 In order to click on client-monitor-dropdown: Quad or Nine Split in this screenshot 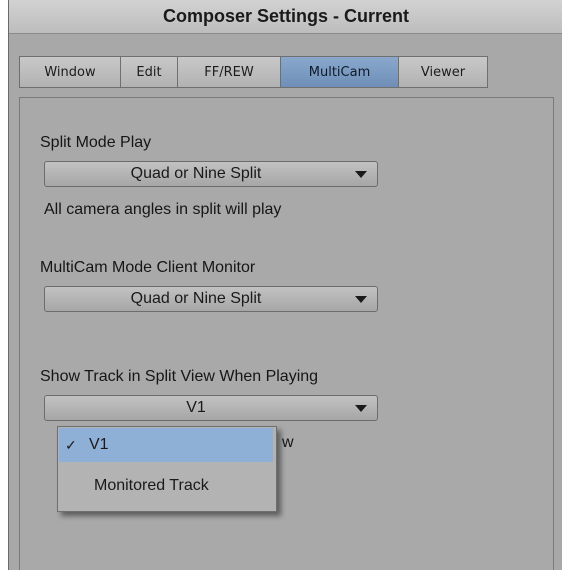, I will do `click(211, 299)`.